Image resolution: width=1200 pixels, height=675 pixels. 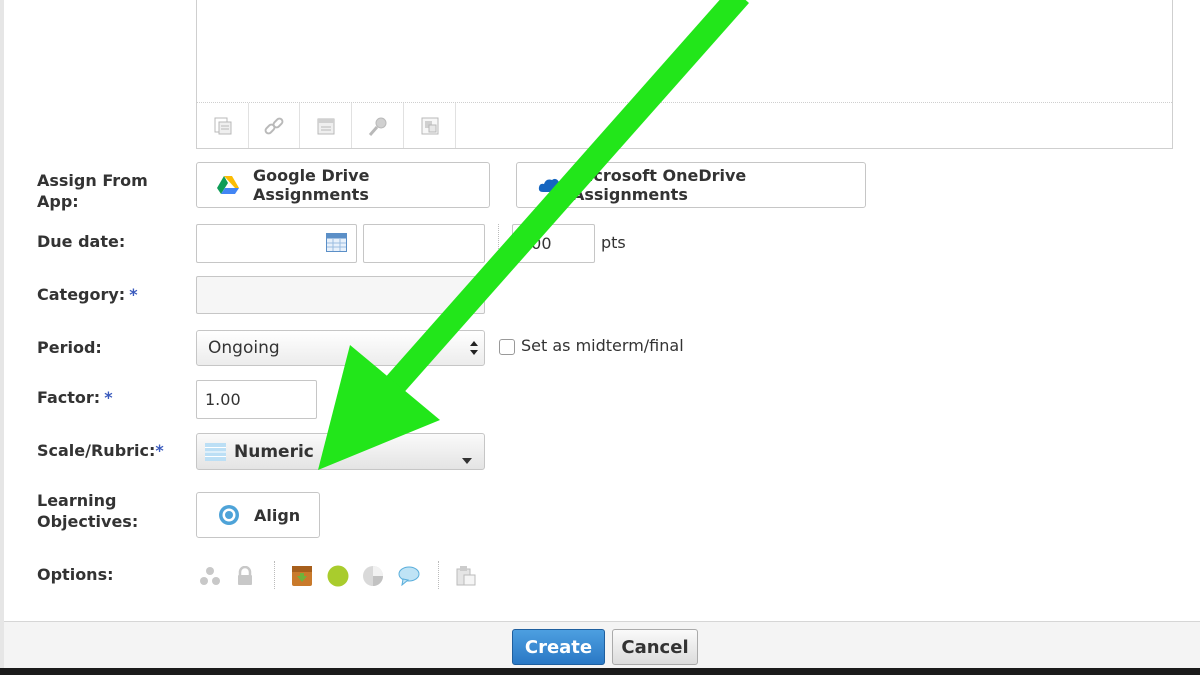 What do you see at coordinates (600, 671) in the screenshot?
I see `window-bottom-edge` at bounding box center [600, 671].